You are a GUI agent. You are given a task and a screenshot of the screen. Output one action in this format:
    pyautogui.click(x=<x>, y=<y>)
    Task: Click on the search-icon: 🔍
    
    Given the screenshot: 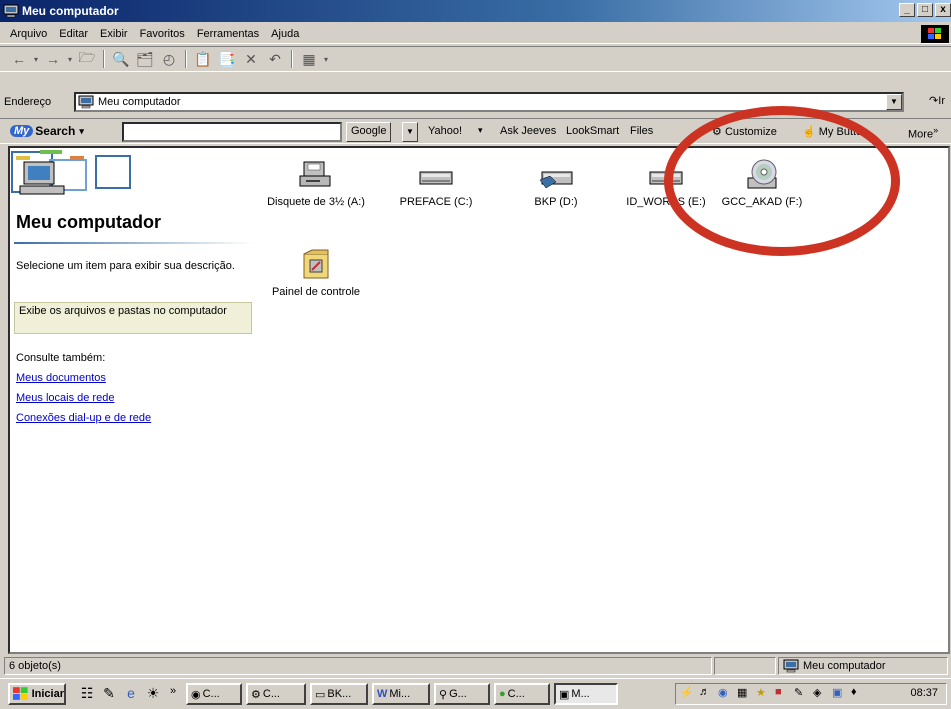 What is the action you would take?
    pyautogui.click(x=121, y=59)
    